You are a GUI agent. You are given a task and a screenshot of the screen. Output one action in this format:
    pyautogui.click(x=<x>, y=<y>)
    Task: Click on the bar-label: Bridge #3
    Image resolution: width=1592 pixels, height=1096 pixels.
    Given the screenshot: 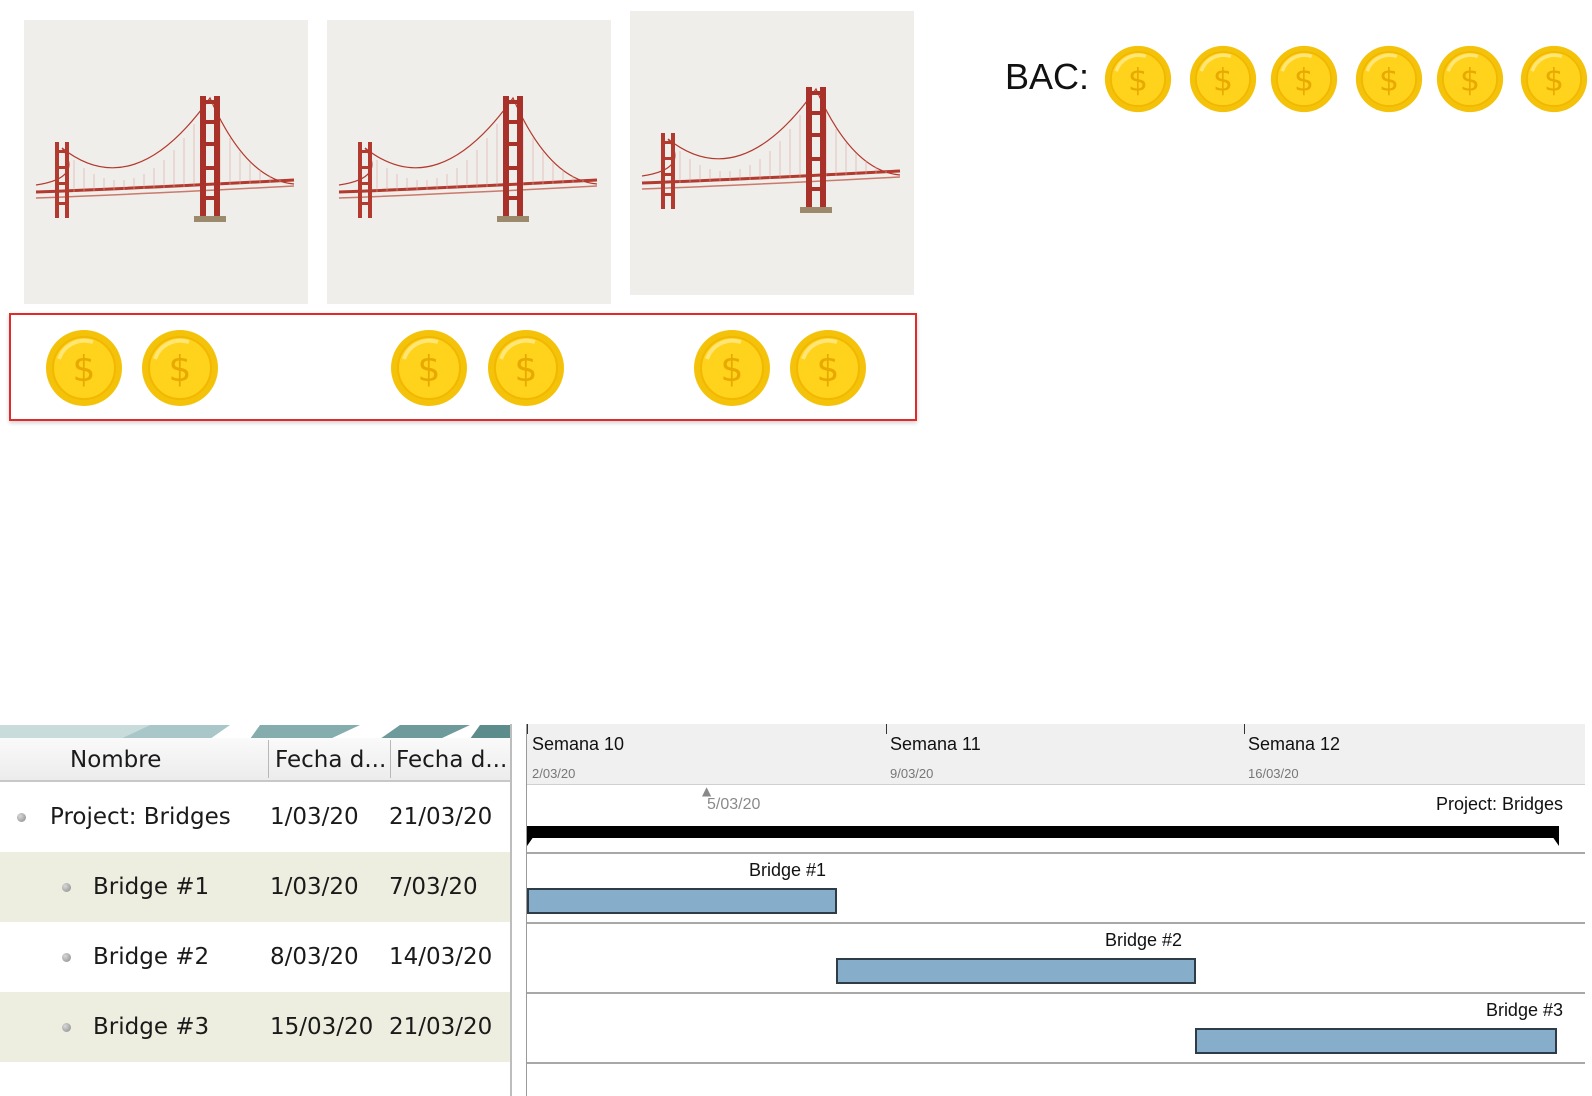 What is the action you would take?
    pyautogui.click(x=1524, y=1010)
    